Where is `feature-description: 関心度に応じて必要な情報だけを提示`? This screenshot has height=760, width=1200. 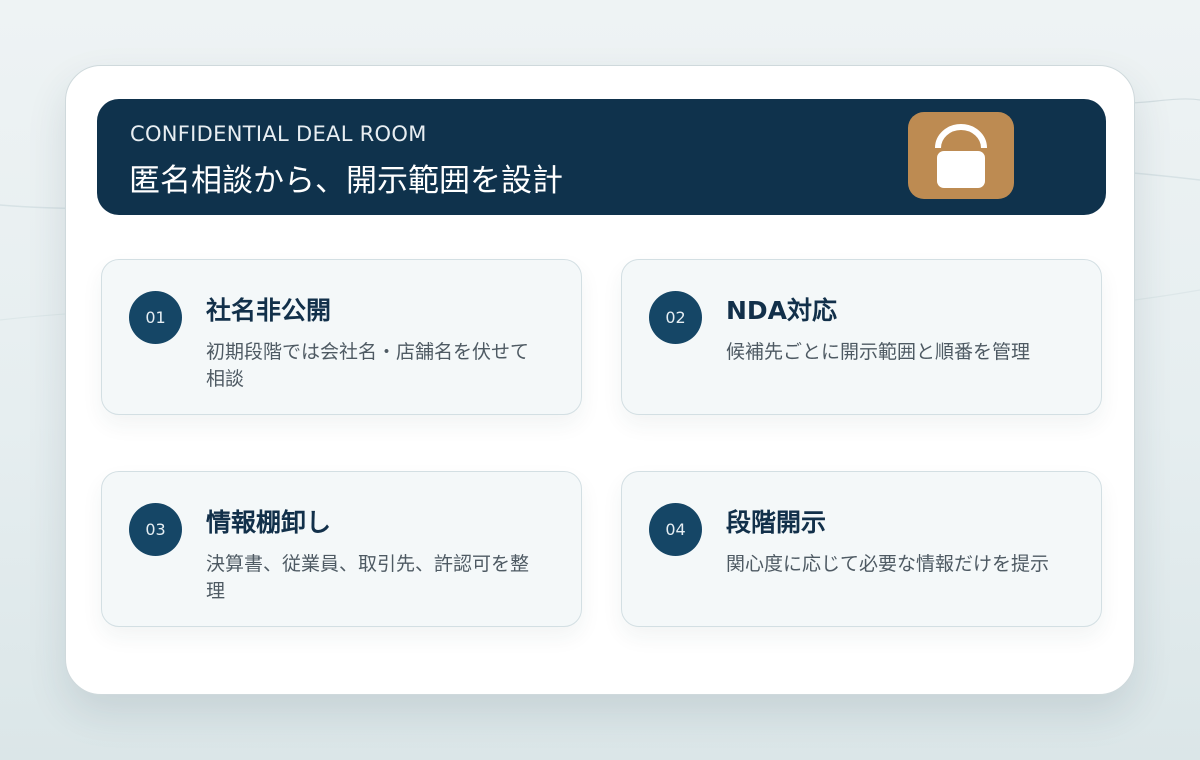 feature-description: 関心度に応じて必要な情報だけを提示 is located at coordinates (888, 564).